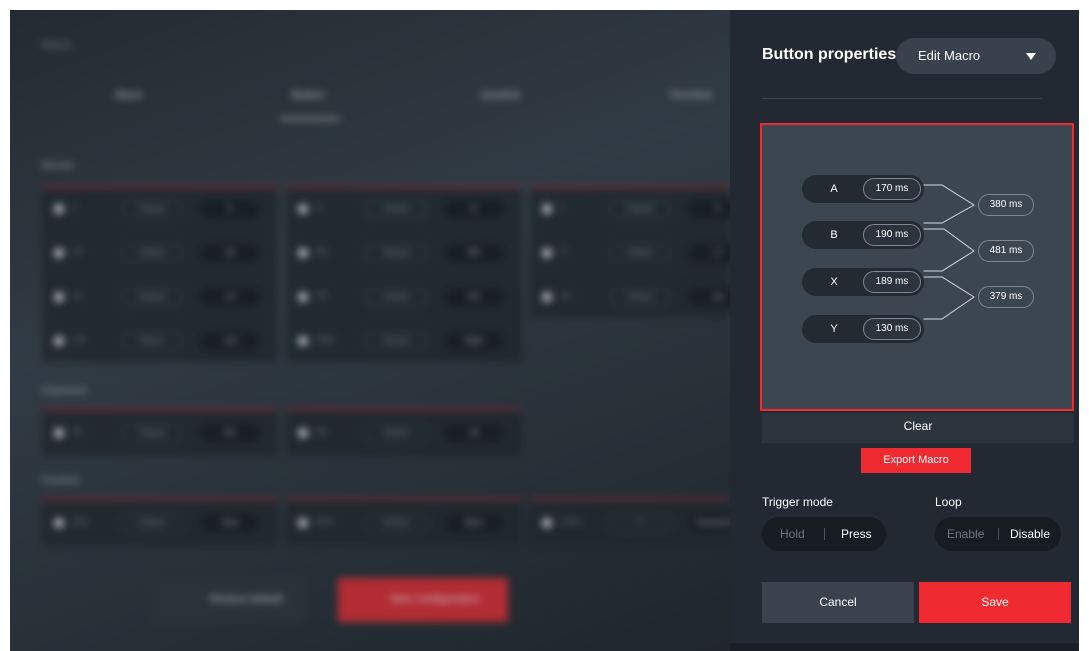 The image size is (1089, 651). I want to click on cancel-button: Cancel, so click(838, 602).